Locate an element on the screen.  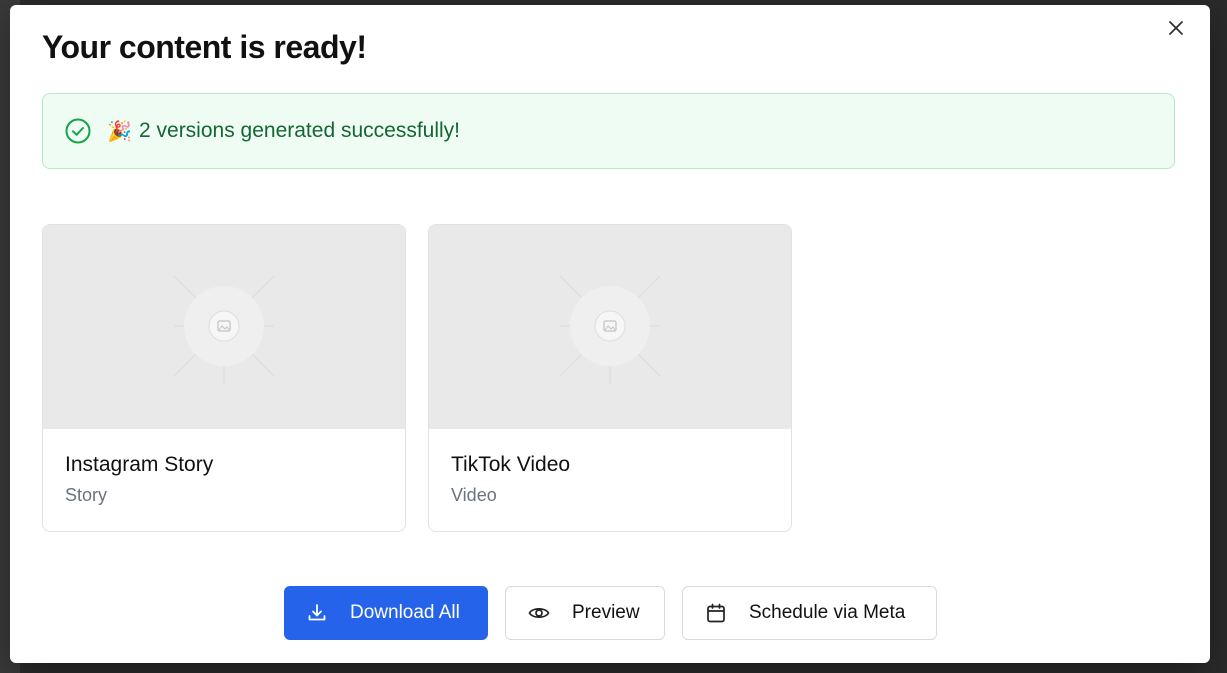
close-button is located at coordinates (1176, 28).